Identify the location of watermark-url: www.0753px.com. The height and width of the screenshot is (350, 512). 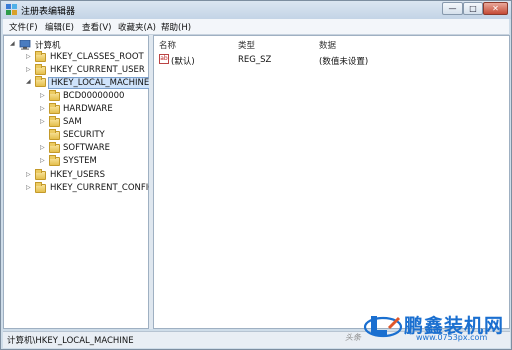
(452, 337).